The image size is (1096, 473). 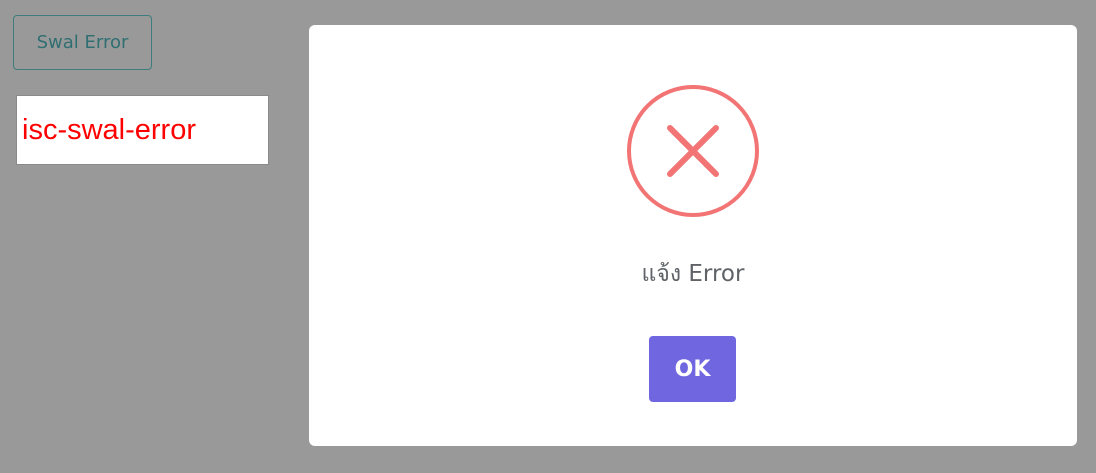 I want to click on class-label-box: isc-swal-error, so click(x=142, y=130).